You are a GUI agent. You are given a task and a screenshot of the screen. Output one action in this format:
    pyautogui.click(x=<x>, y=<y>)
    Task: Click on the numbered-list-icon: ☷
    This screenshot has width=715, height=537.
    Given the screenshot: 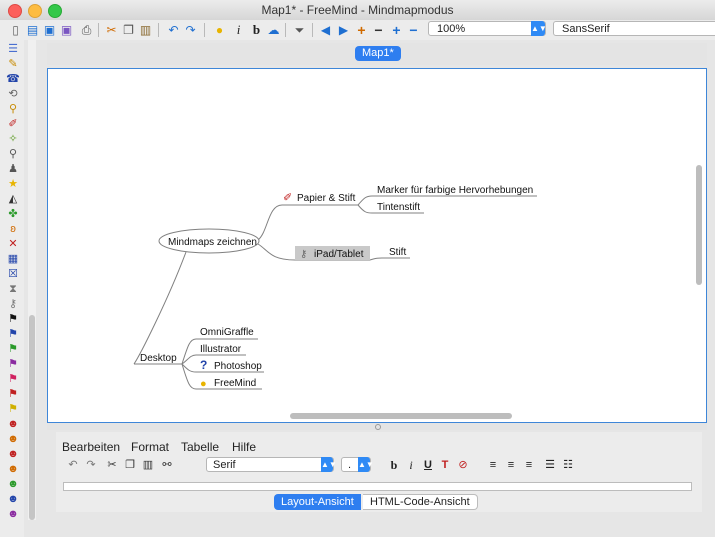 What is the action you would take?
    pyautogui.click(x=568, y=465)
    